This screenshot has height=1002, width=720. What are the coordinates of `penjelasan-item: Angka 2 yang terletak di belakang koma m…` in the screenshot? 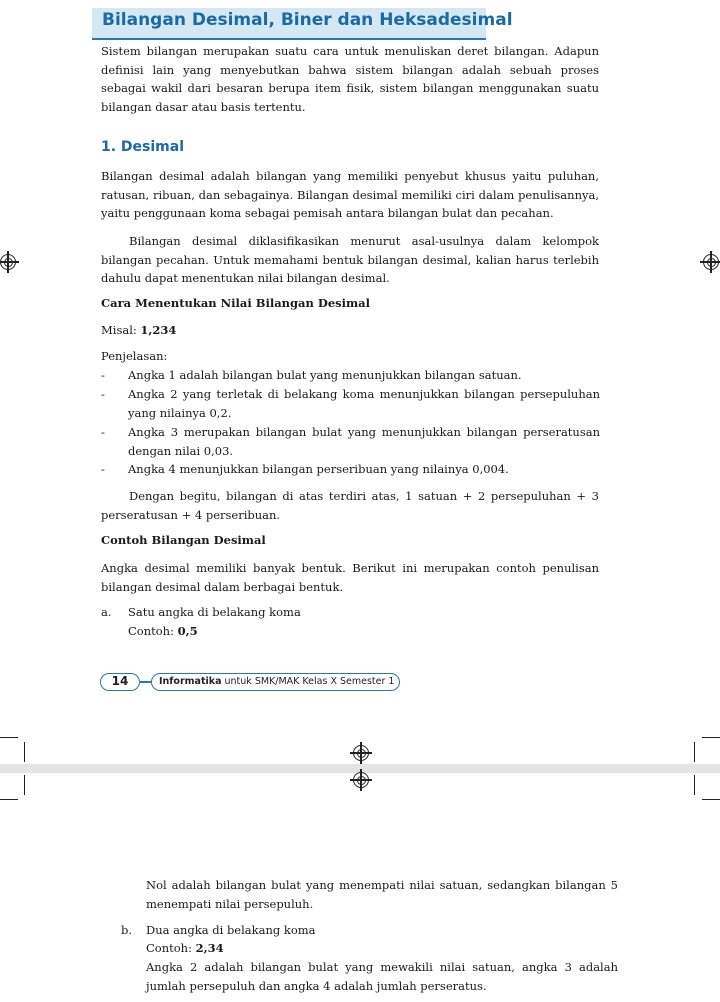 It's located at (364, 403).